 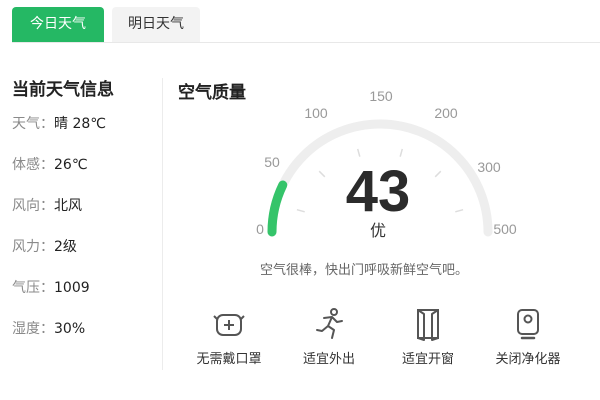 I want to click on scale-label-200: 200, so click(x=446, y=113).